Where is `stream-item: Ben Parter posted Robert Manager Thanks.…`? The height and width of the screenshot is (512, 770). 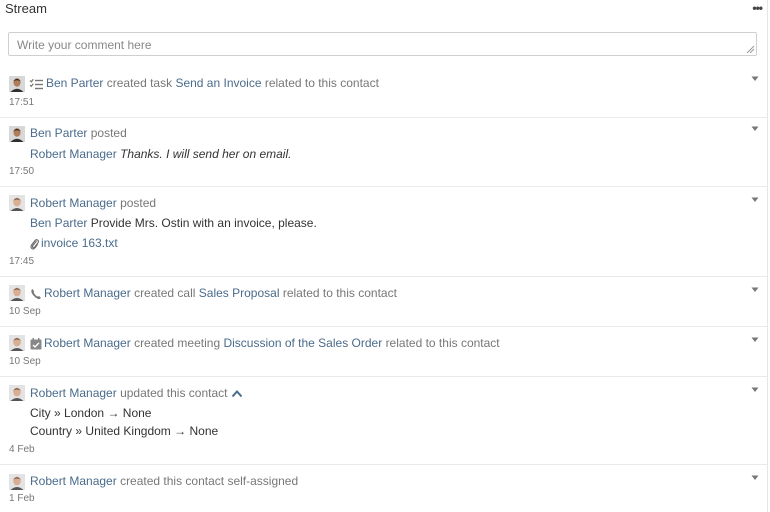
stream-item: Ben Parter posted Robert Manager Thanks.… is located at coordinates (384, 152).